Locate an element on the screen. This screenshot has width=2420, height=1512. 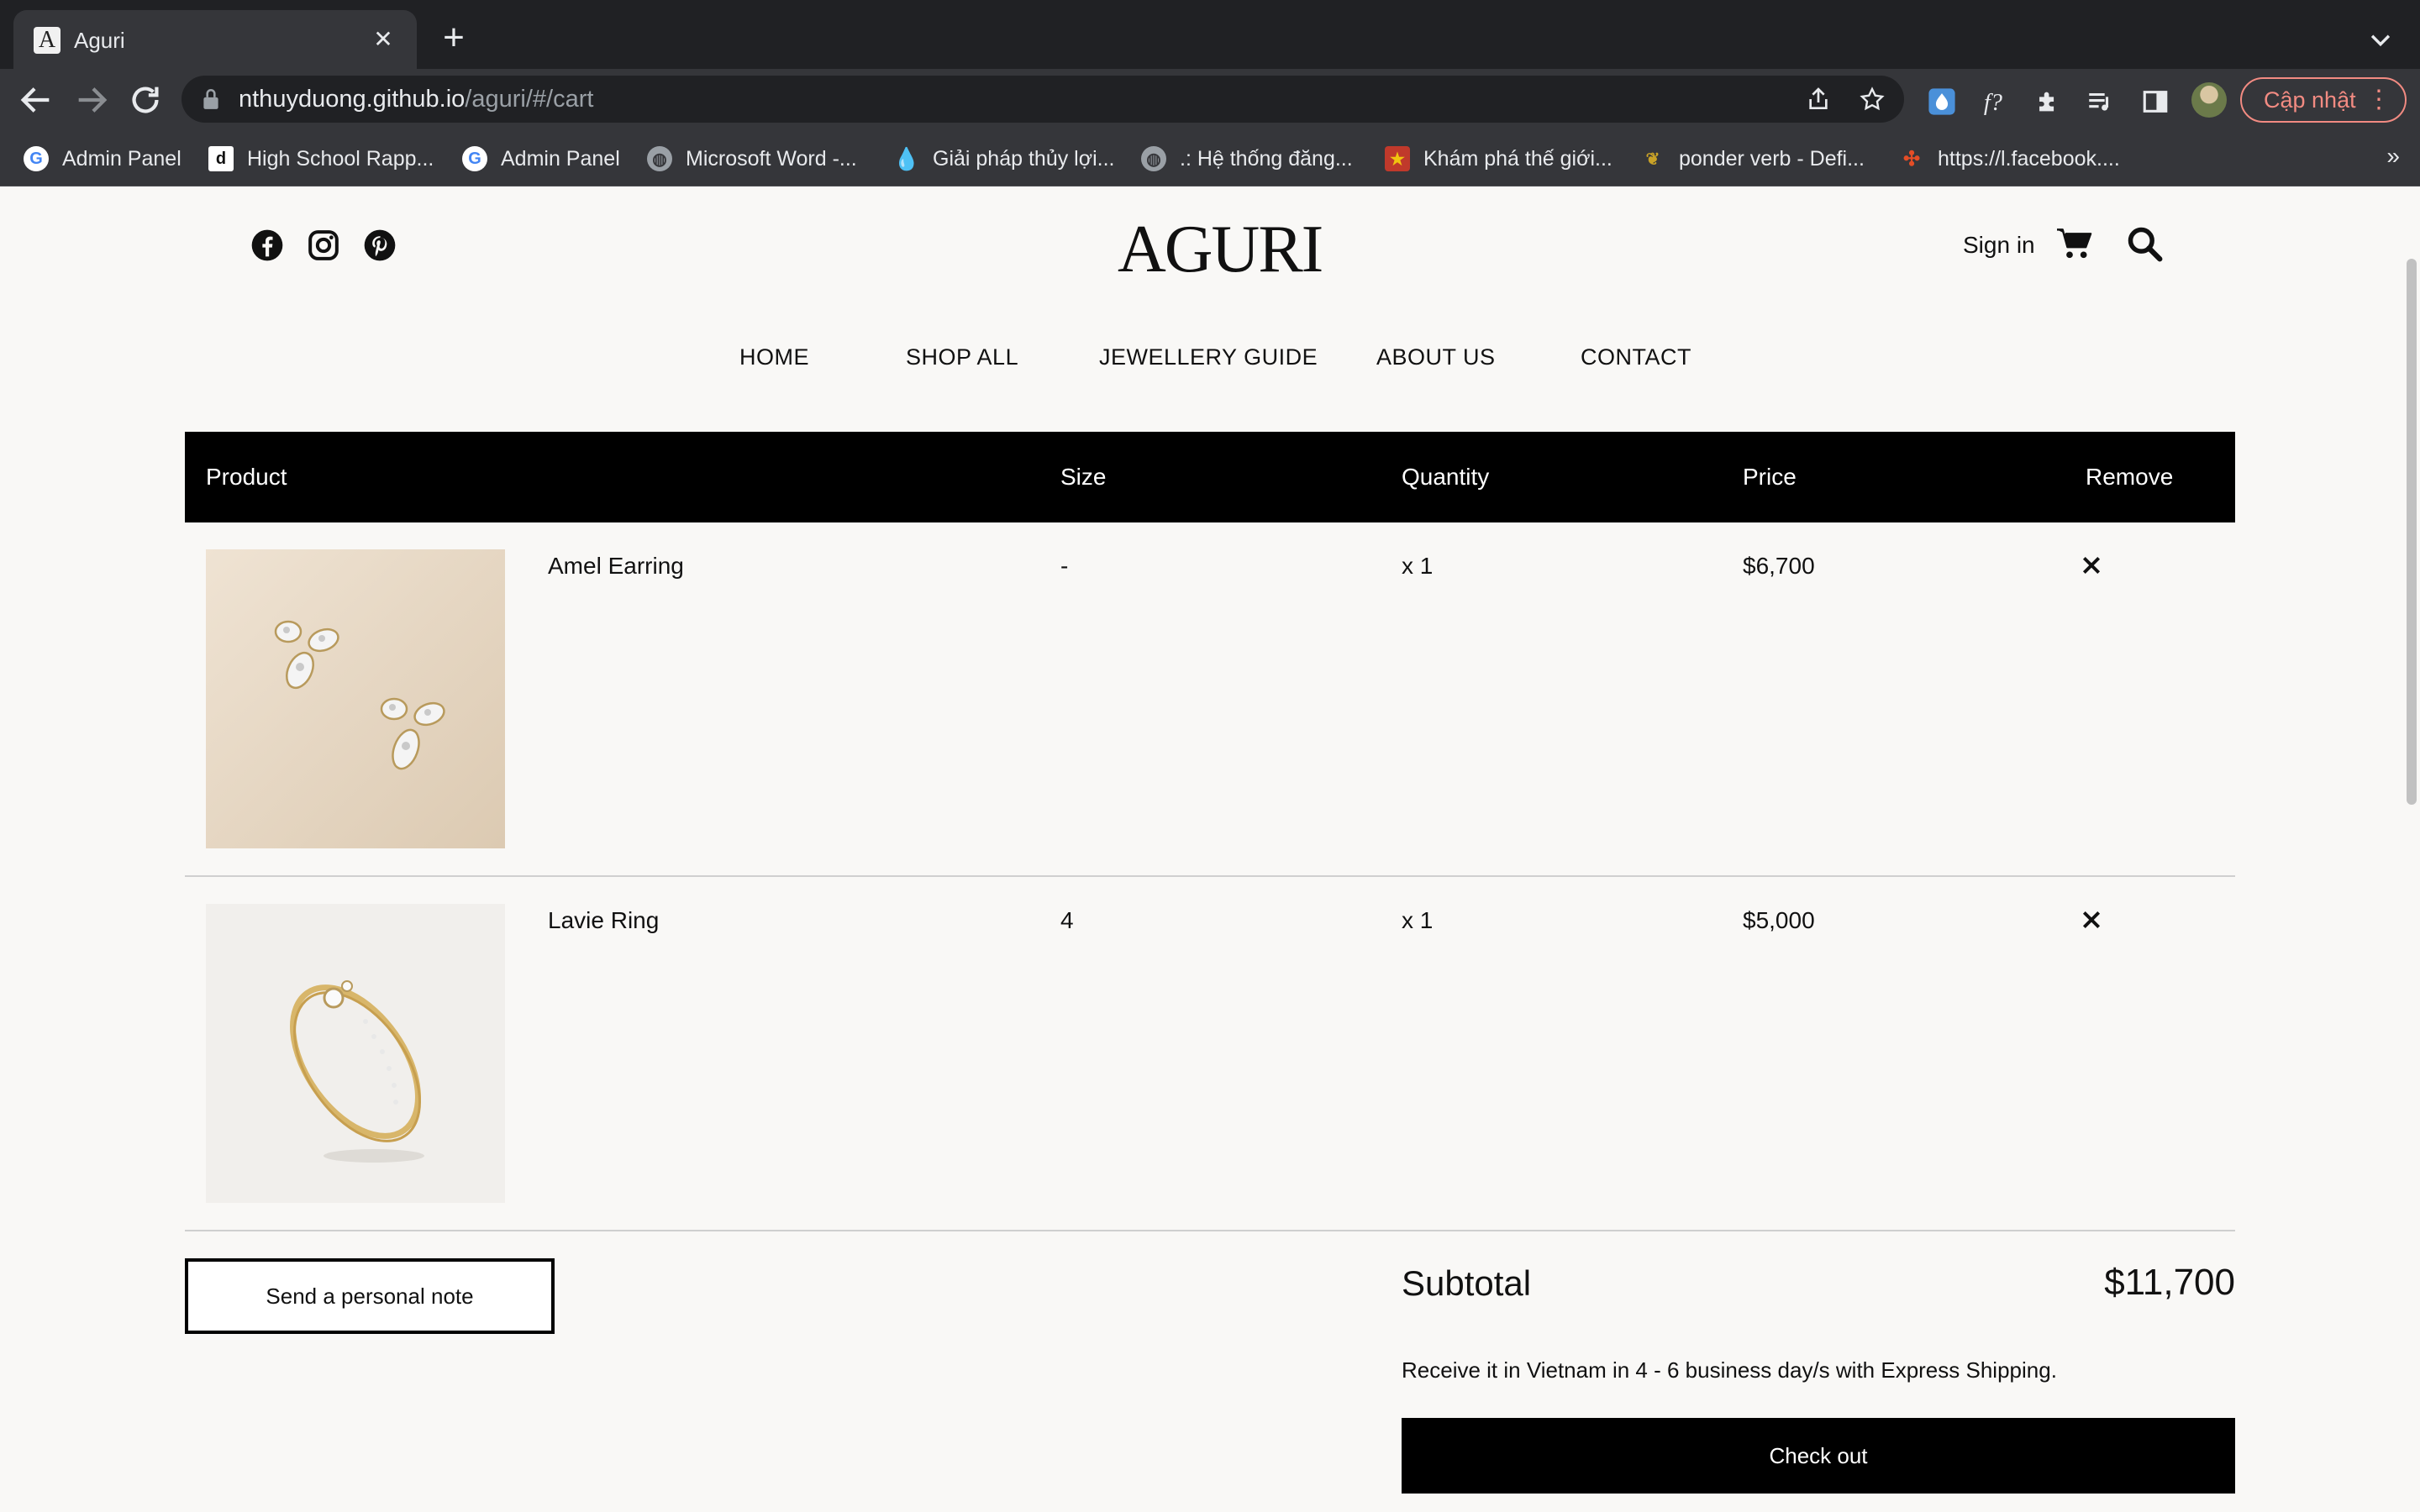
product-price: $5,000 is located at coordinates (1779, 920).